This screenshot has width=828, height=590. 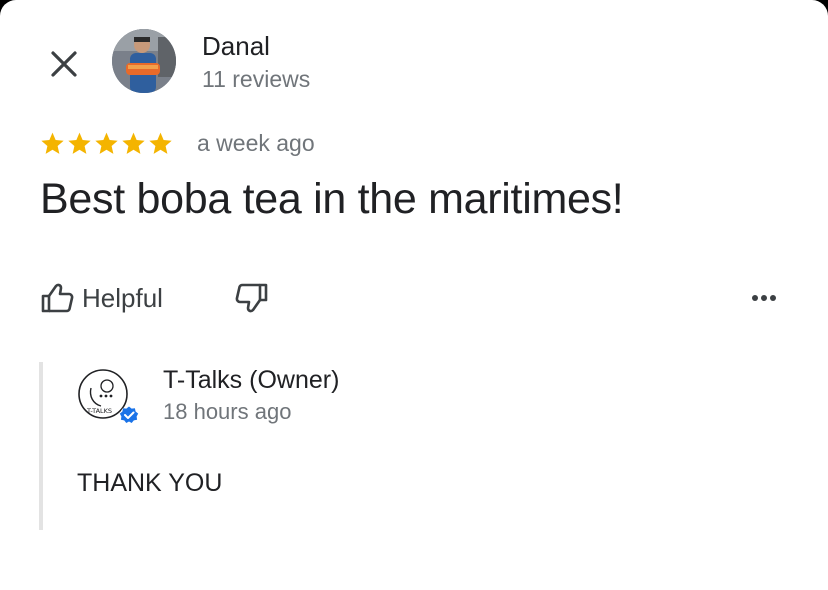 I want to click on owner-avatar: T-TALKS, so click(x=108, y=397).